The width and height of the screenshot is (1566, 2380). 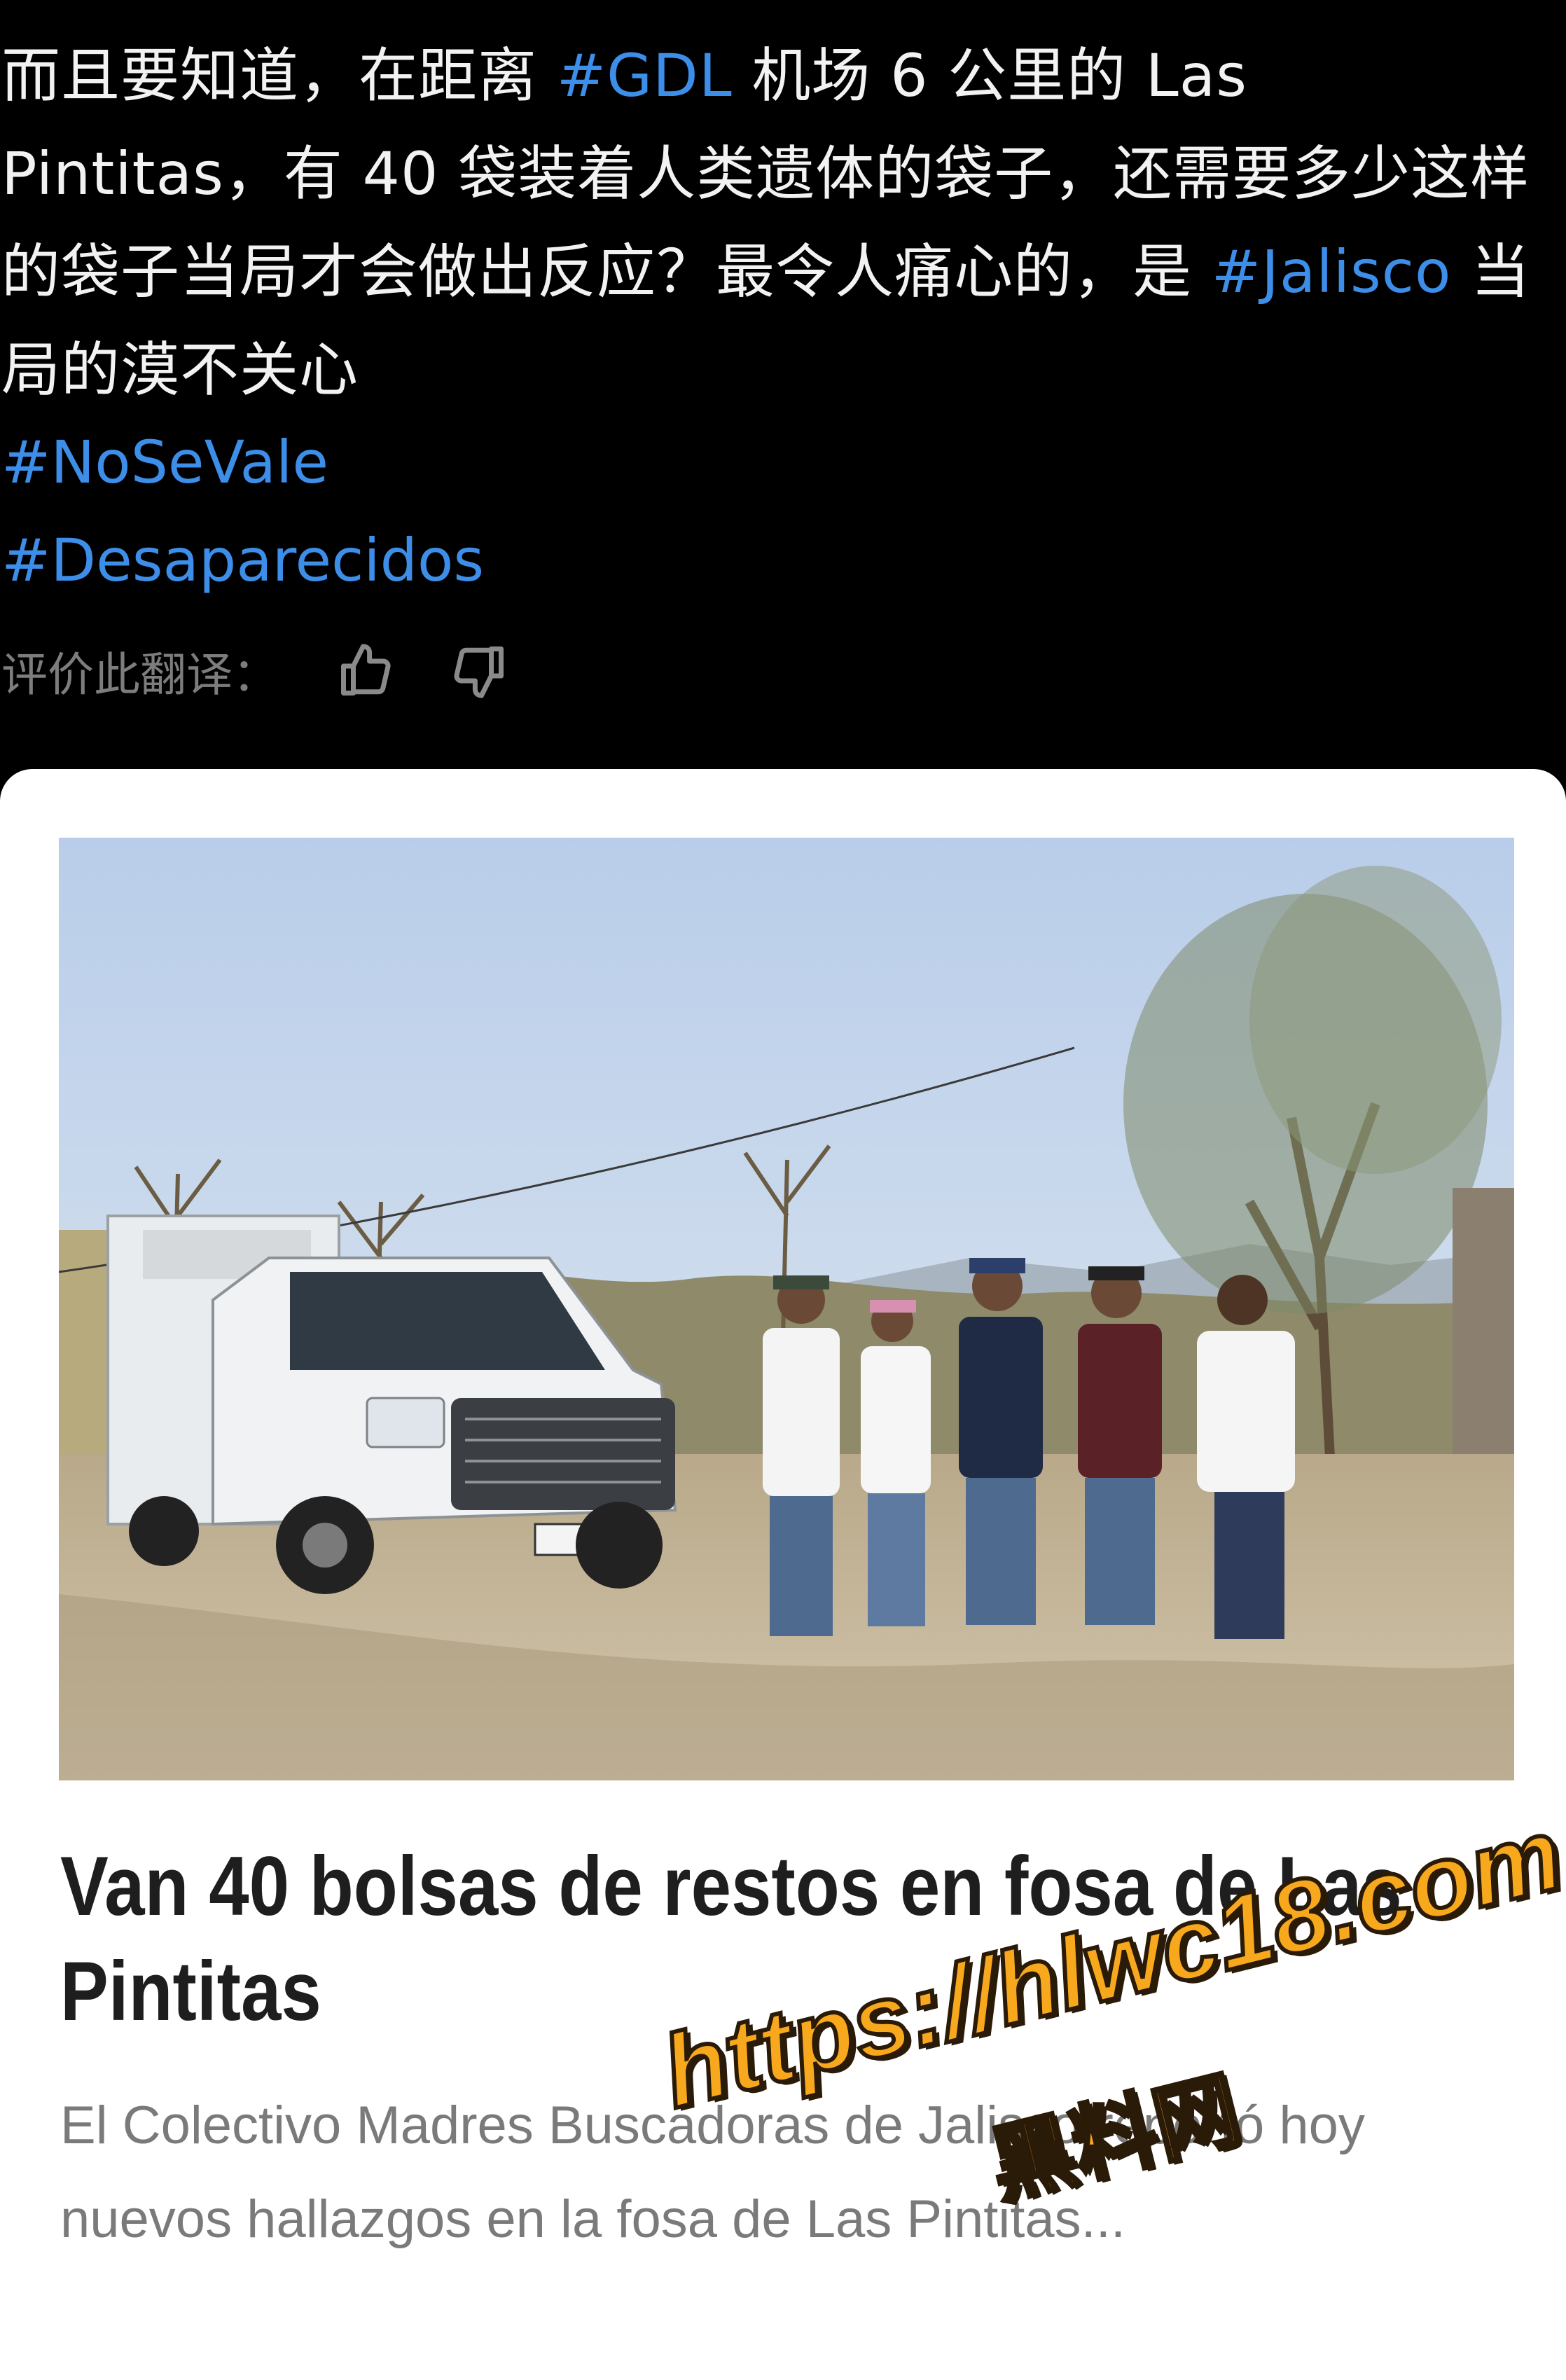 I want to click on thumbs-up-icon, so click(x=365, y=671).